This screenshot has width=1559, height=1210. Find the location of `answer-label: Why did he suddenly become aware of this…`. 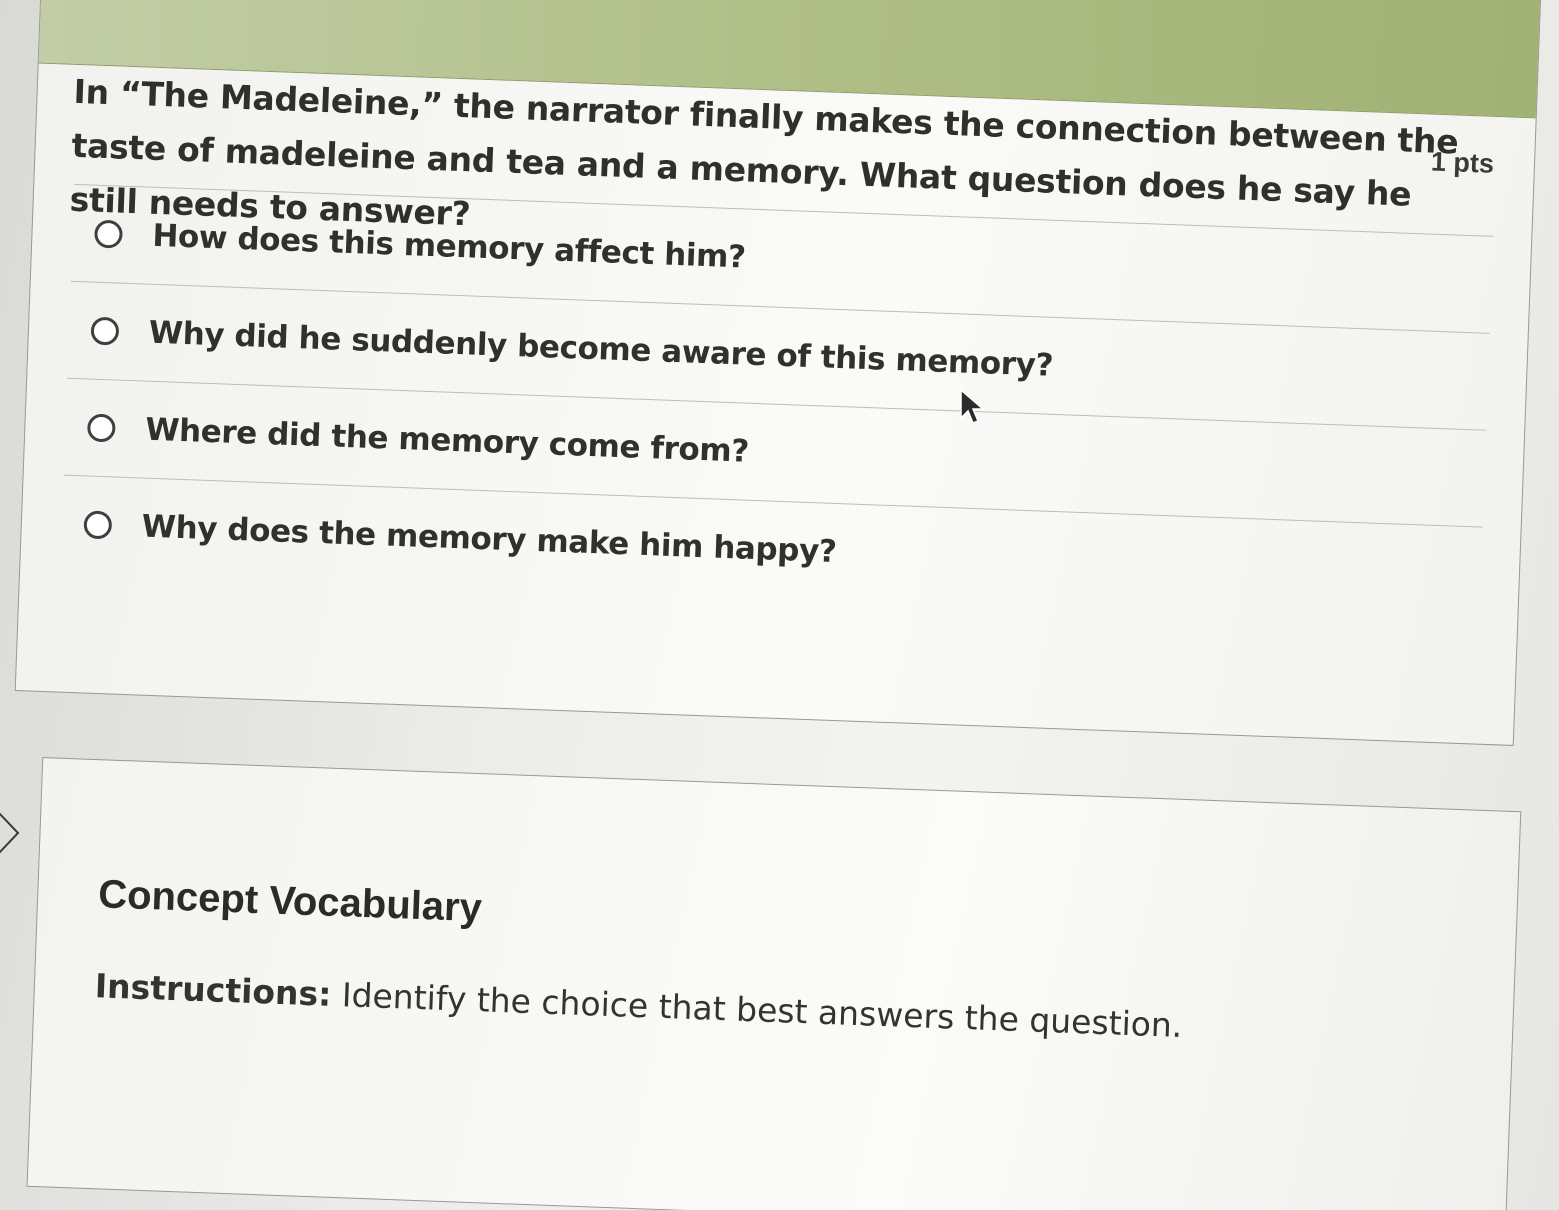

answer-label: Why did he suddenly become aware of this… is located at coordinates (601, 349).